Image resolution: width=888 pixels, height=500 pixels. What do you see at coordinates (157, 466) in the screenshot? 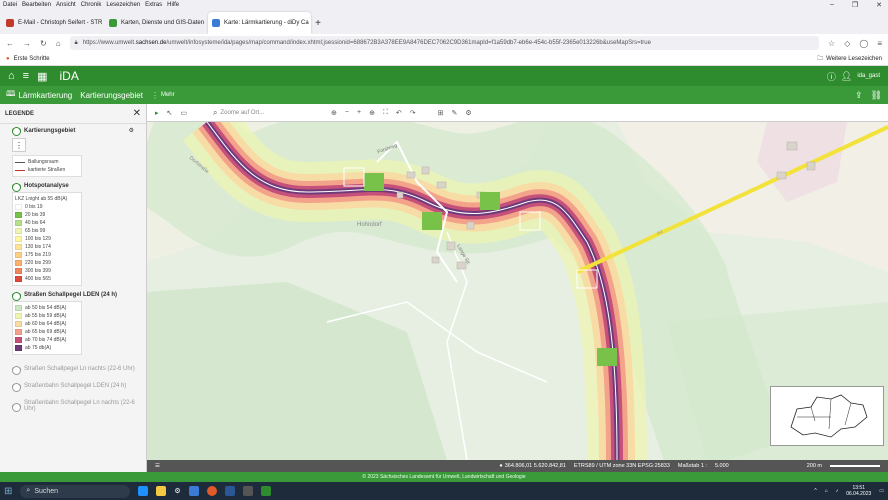
I see `list-icon: ☰` at bounding box center [157, 466].